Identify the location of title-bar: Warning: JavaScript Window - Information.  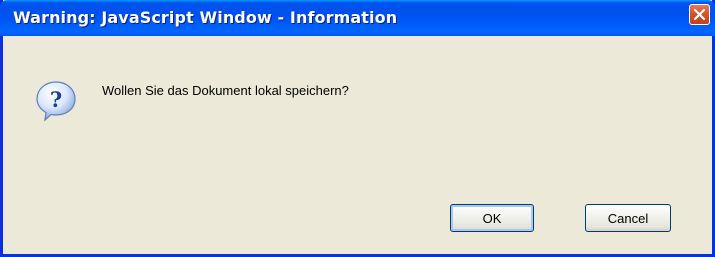
(357, 18).